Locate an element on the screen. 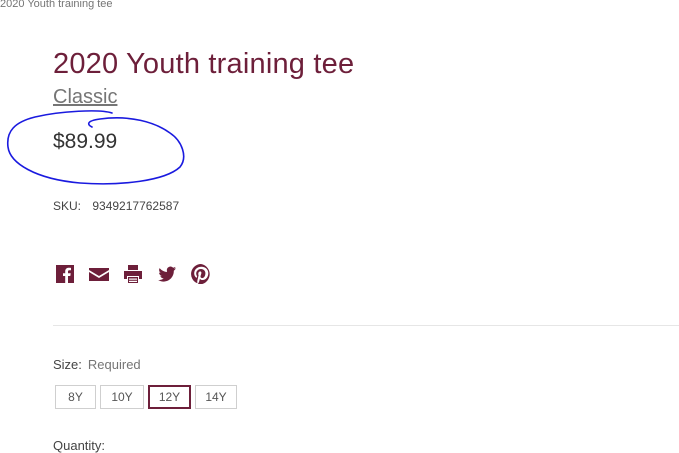  quantity-label: Quantity: is located at coordinates (79, 445).